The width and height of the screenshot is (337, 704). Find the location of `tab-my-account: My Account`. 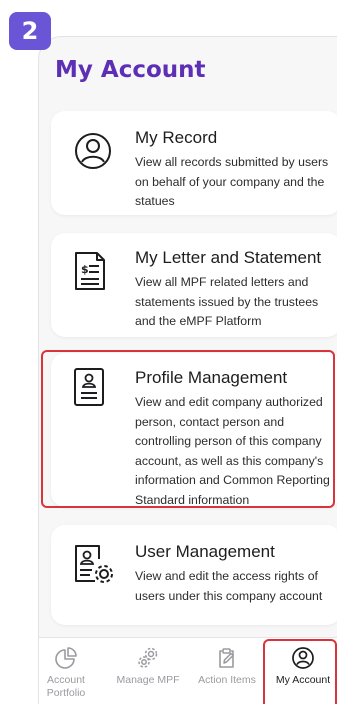

tab-my-account: My Account is located at coordinates (302, 666).